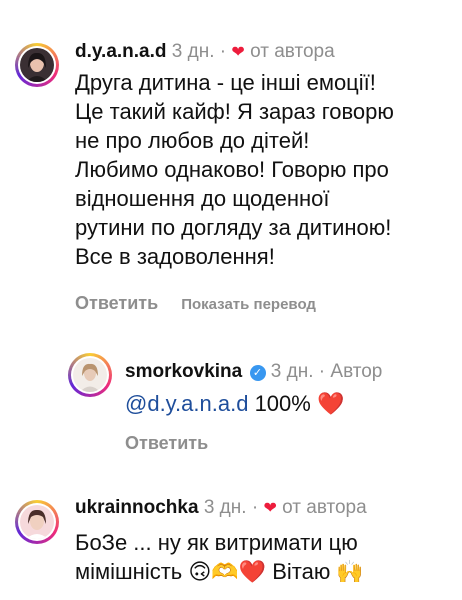  What do you see at coordinates (225, 82) in the screenshot?
I see `comment-line: Друга дитина - це інші емоції!` at bounding box center [225, 82].